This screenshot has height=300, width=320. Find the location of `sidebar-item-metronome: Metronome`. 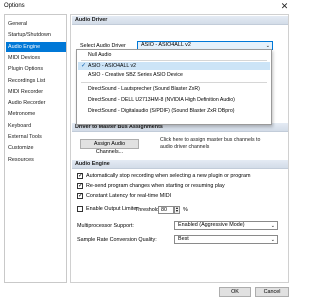

sidebar-item-metronome: Metronome is located at coordinates (36, 114).